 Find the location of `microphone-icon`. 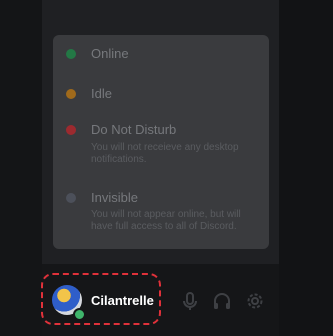

microphone-icon is located at coordinates (190, 301).